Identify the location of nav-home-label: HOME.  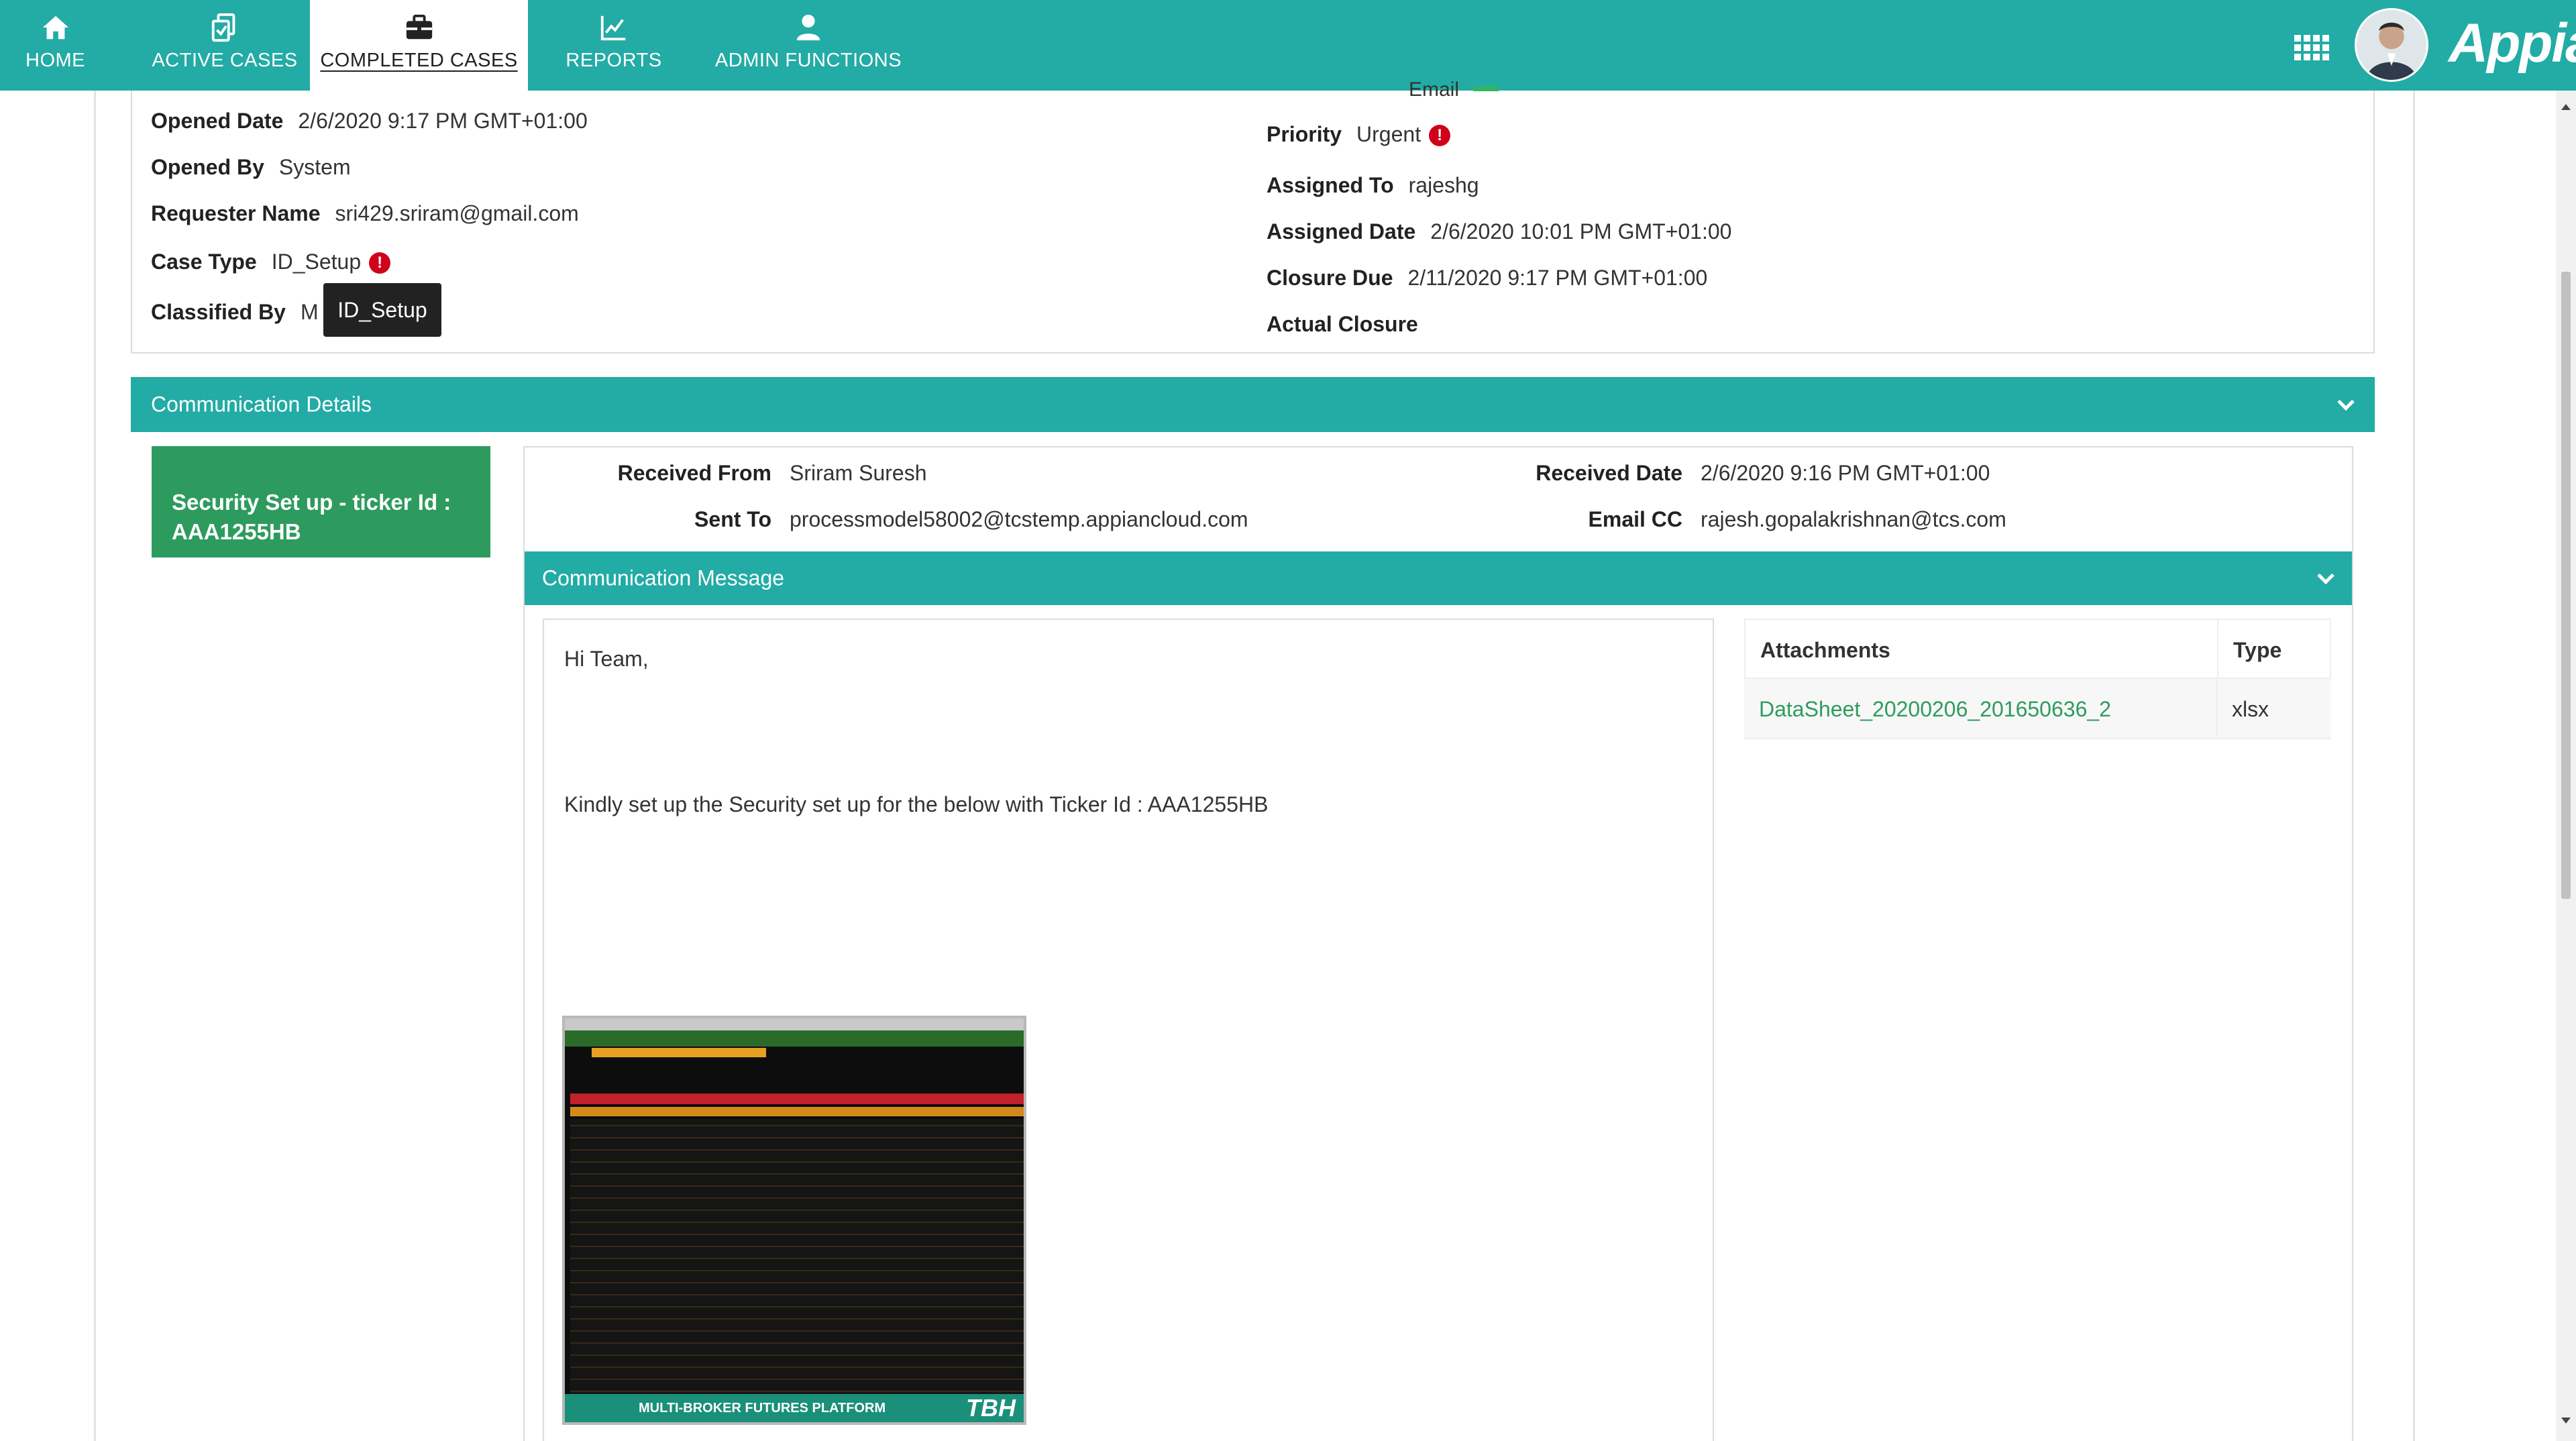
(55, 60).